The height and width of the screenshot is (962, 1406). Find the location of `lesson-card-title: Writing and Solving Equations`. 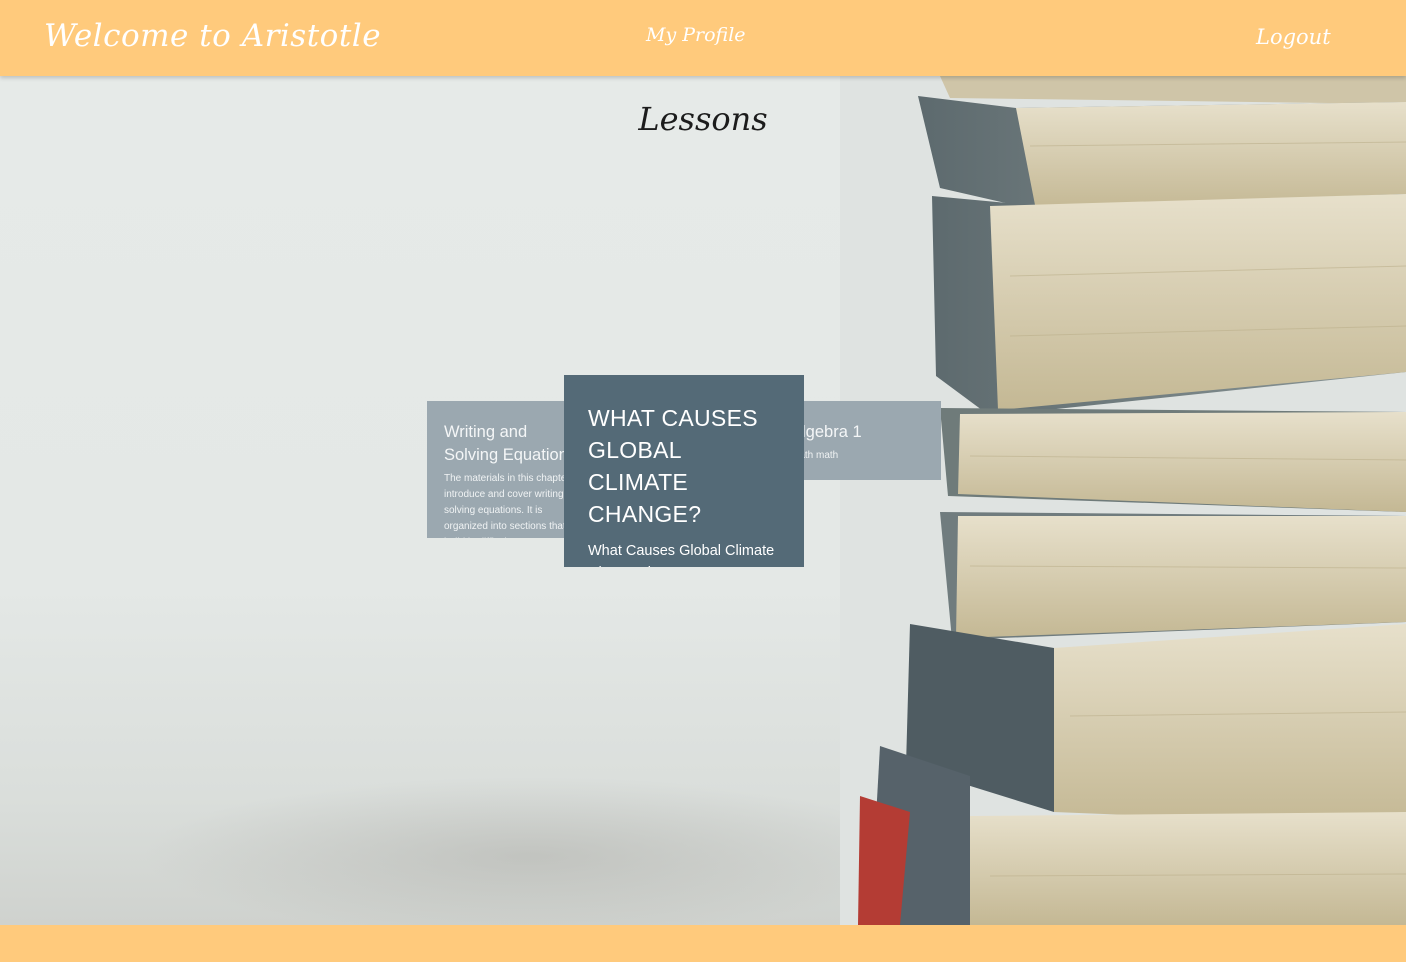

lesson-card-title: Writing and Solving Equations is located at coordinates (510, 443).